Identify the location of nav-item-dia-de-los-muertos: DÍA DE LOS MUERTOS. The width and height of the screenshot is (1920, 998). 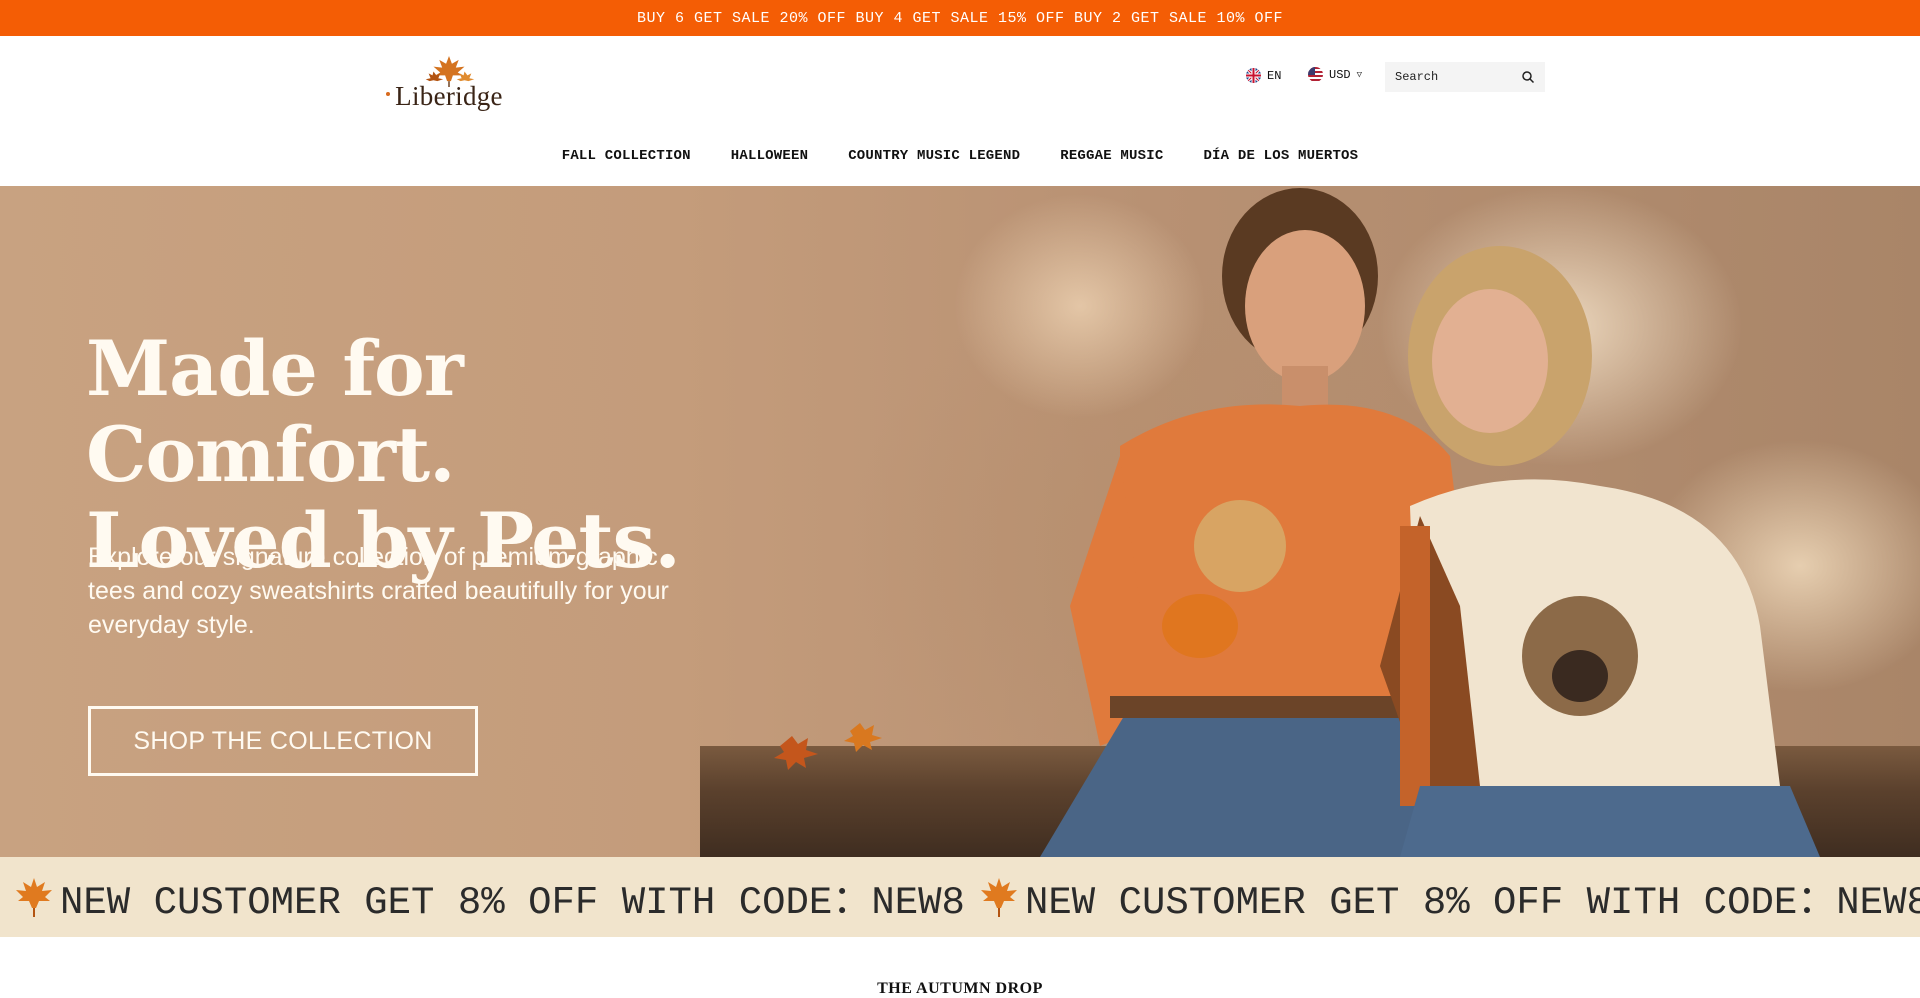
(1280, 156).